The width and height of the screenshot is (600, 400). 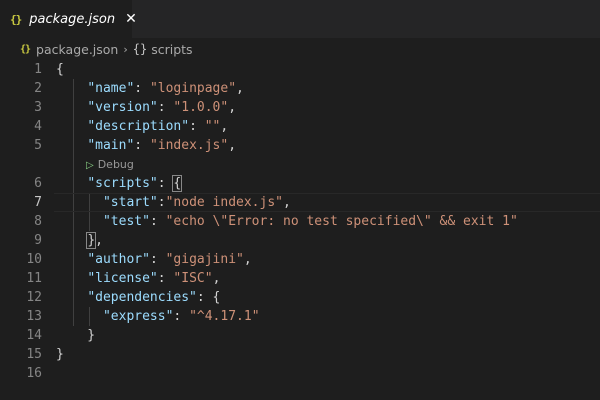 I want to click on play-icon: ▷, so click(x=90, y=165).